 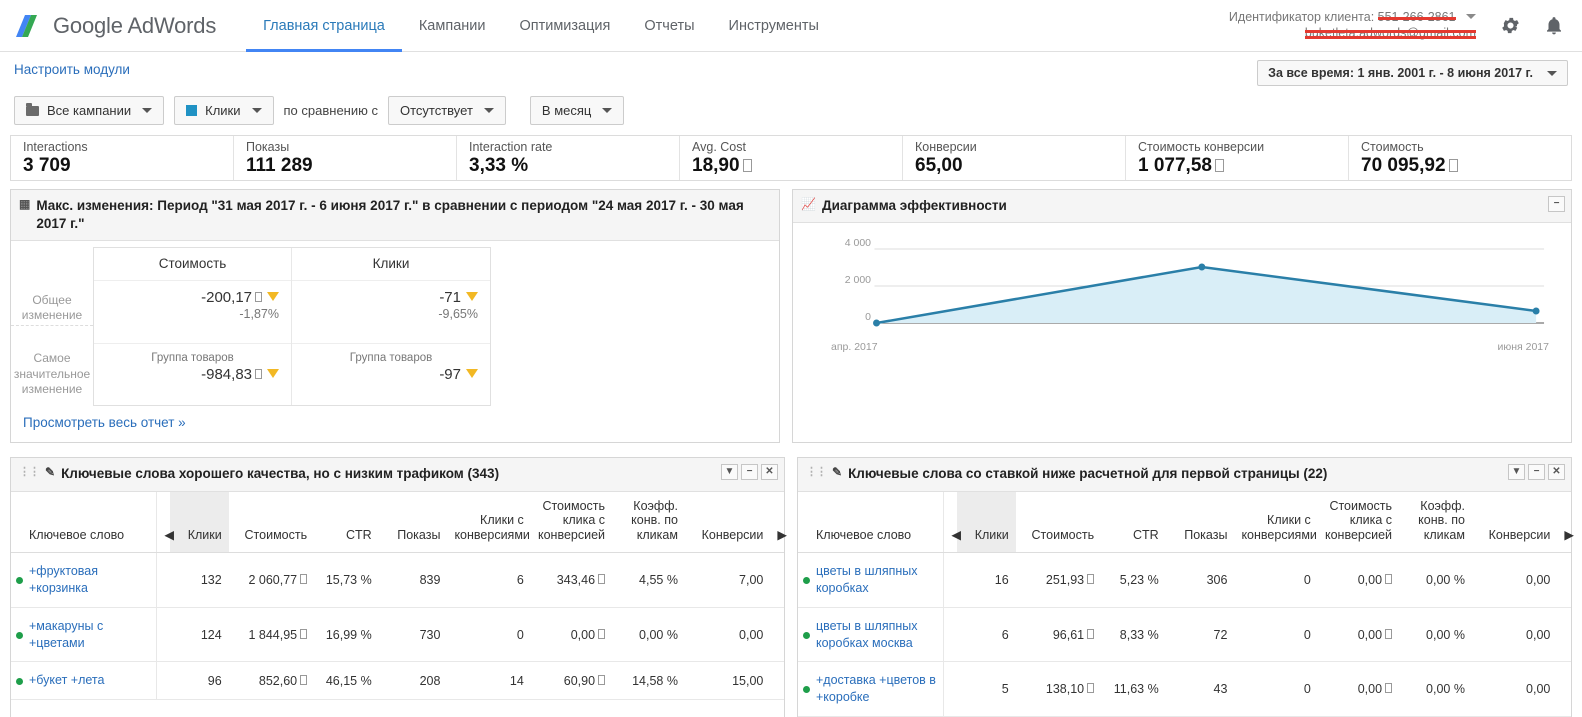 What do you see at coordinates (89, 635) in the screenshot?
I see `keyword-link: +макаруны с +цветами` at bounding box center [89, 635].